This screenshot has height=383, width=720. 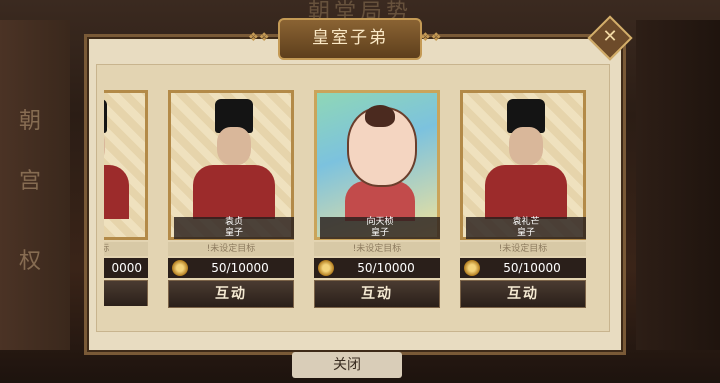 What do you see at coordinates (126, 293) in the screenshot?
I see `interact-button` at bounding box center [126, 293].